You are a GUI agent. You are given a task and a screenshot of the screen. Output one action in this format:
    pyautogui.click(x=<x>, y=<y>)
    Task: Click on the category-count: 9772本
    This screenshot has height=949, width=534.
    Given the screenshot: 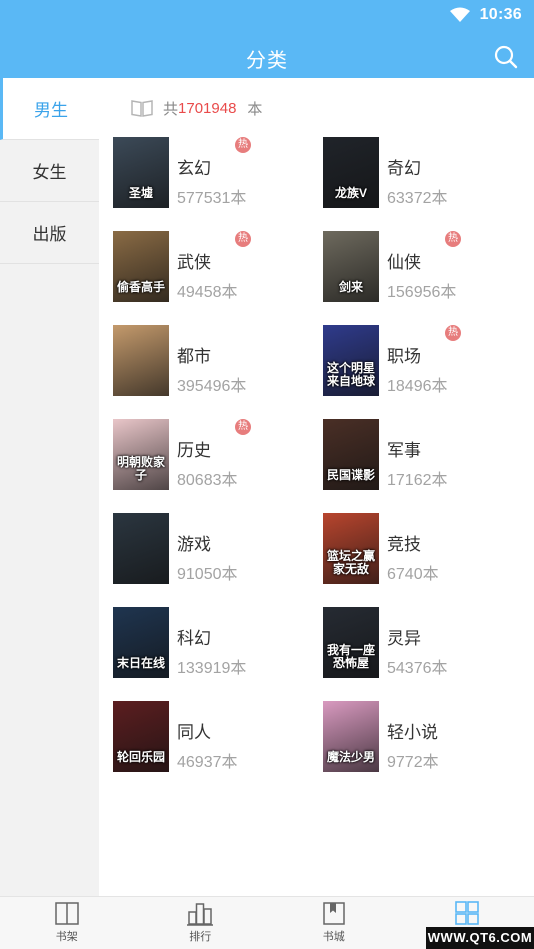 What is the action you would take?
    pyautogui.click(x=413, y=762)
    